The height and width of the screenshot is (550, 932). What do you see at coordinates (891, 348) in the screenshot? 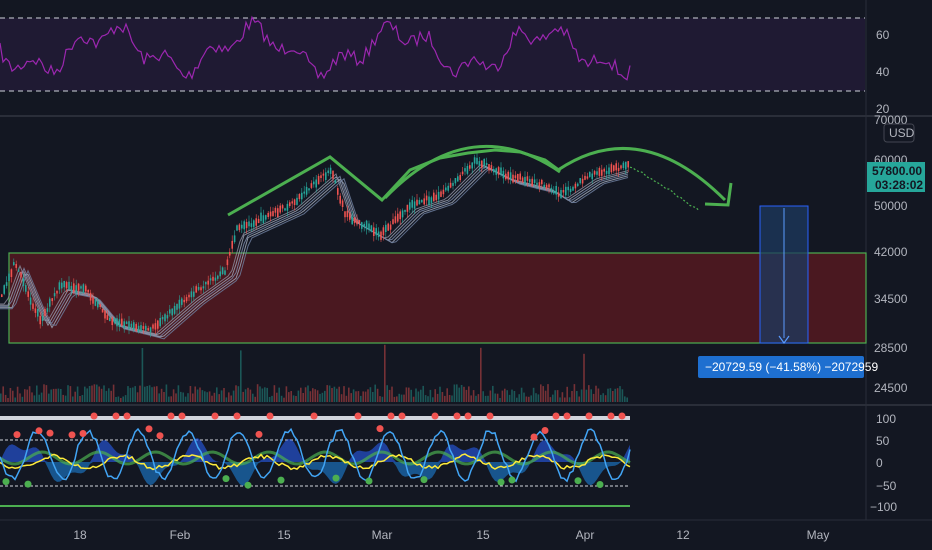
I see `price-tick-28500: 28500` at bounding box center [891, 348].